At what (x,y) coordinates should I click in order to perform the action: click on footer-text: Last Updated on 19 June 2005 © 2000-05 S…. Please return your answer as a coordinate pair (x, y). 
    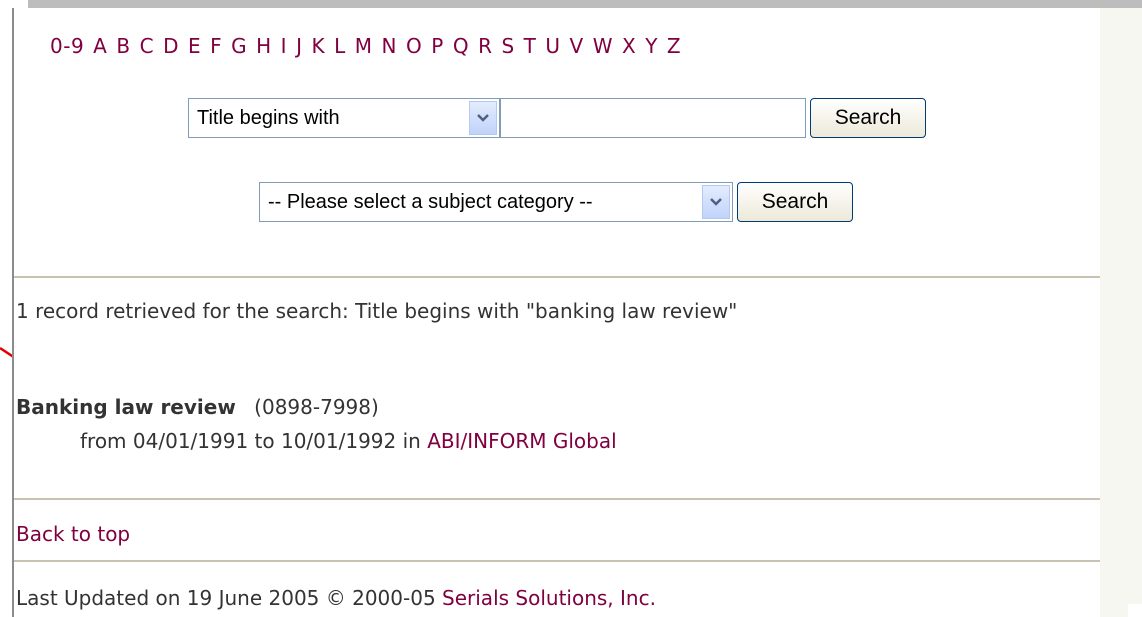
    Looking at the image, I should click on (336, 598).